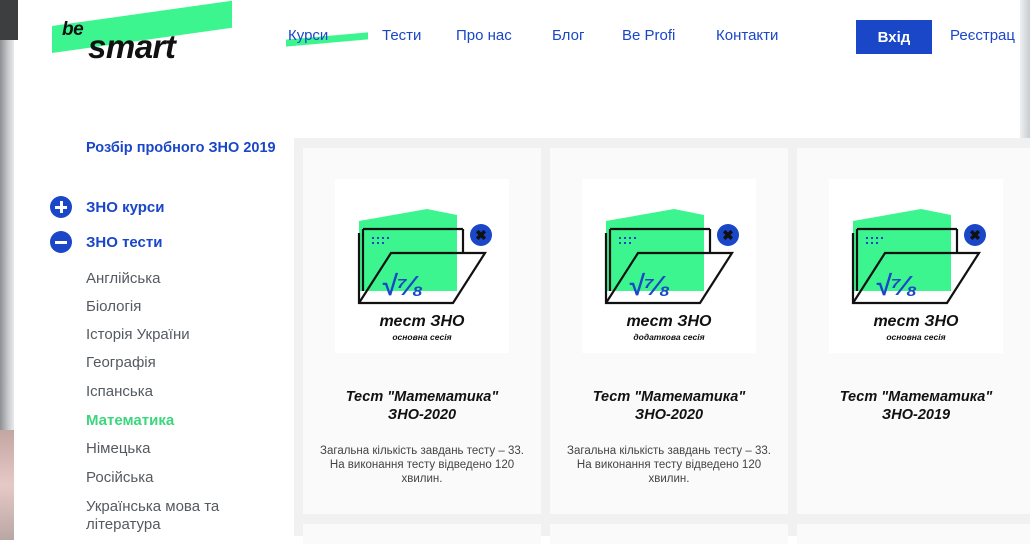  Describe the element at coordinates (894, 37) in the screenshot. I see `login-button: Вхід` at that location.